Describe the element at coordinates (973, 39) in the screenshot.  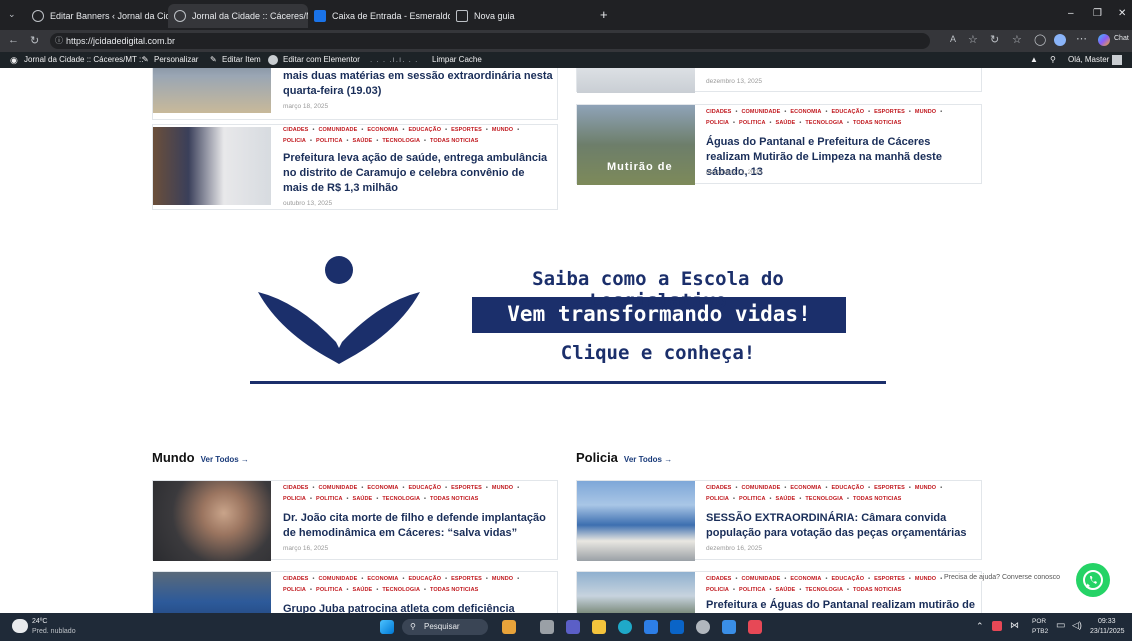
I see `favorite-star-icon: ☆` at that location.